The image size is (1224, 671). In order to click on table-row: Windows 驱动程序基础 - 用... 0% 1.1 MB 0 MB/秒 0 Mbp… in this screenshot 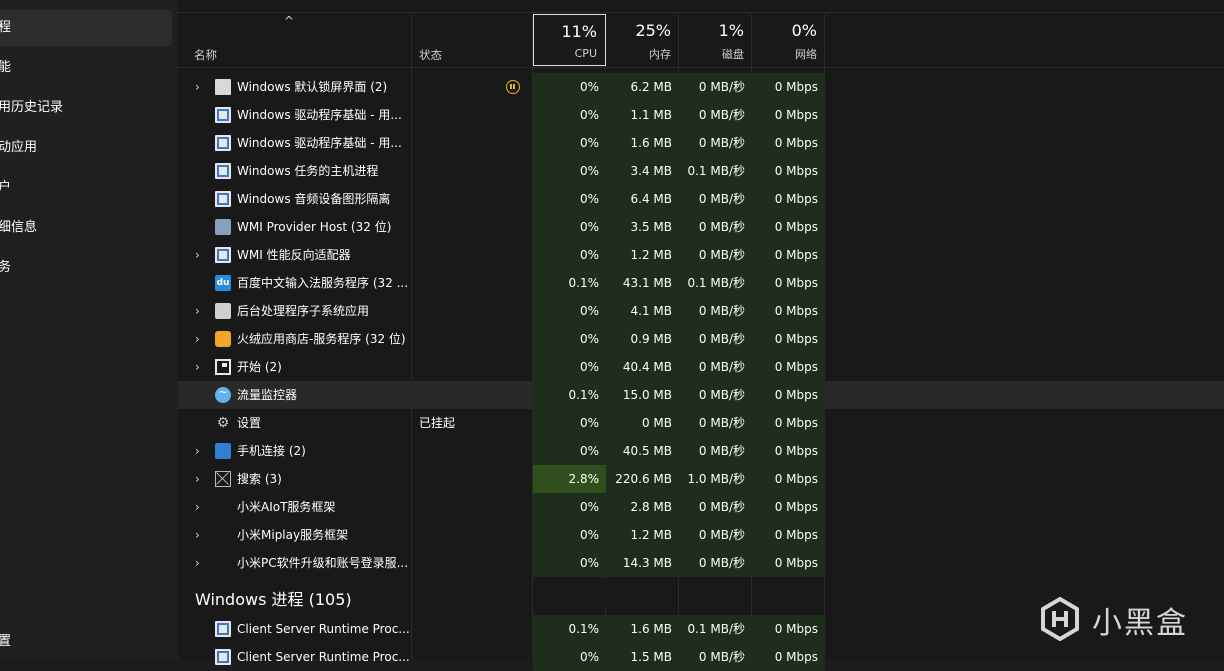, I will do `click(701, 115)`.